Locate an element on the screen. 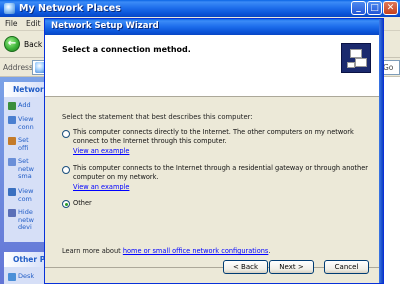 This screenshot has width=400, height=284. back-button-label: Back is located at coordinates (33, 44).